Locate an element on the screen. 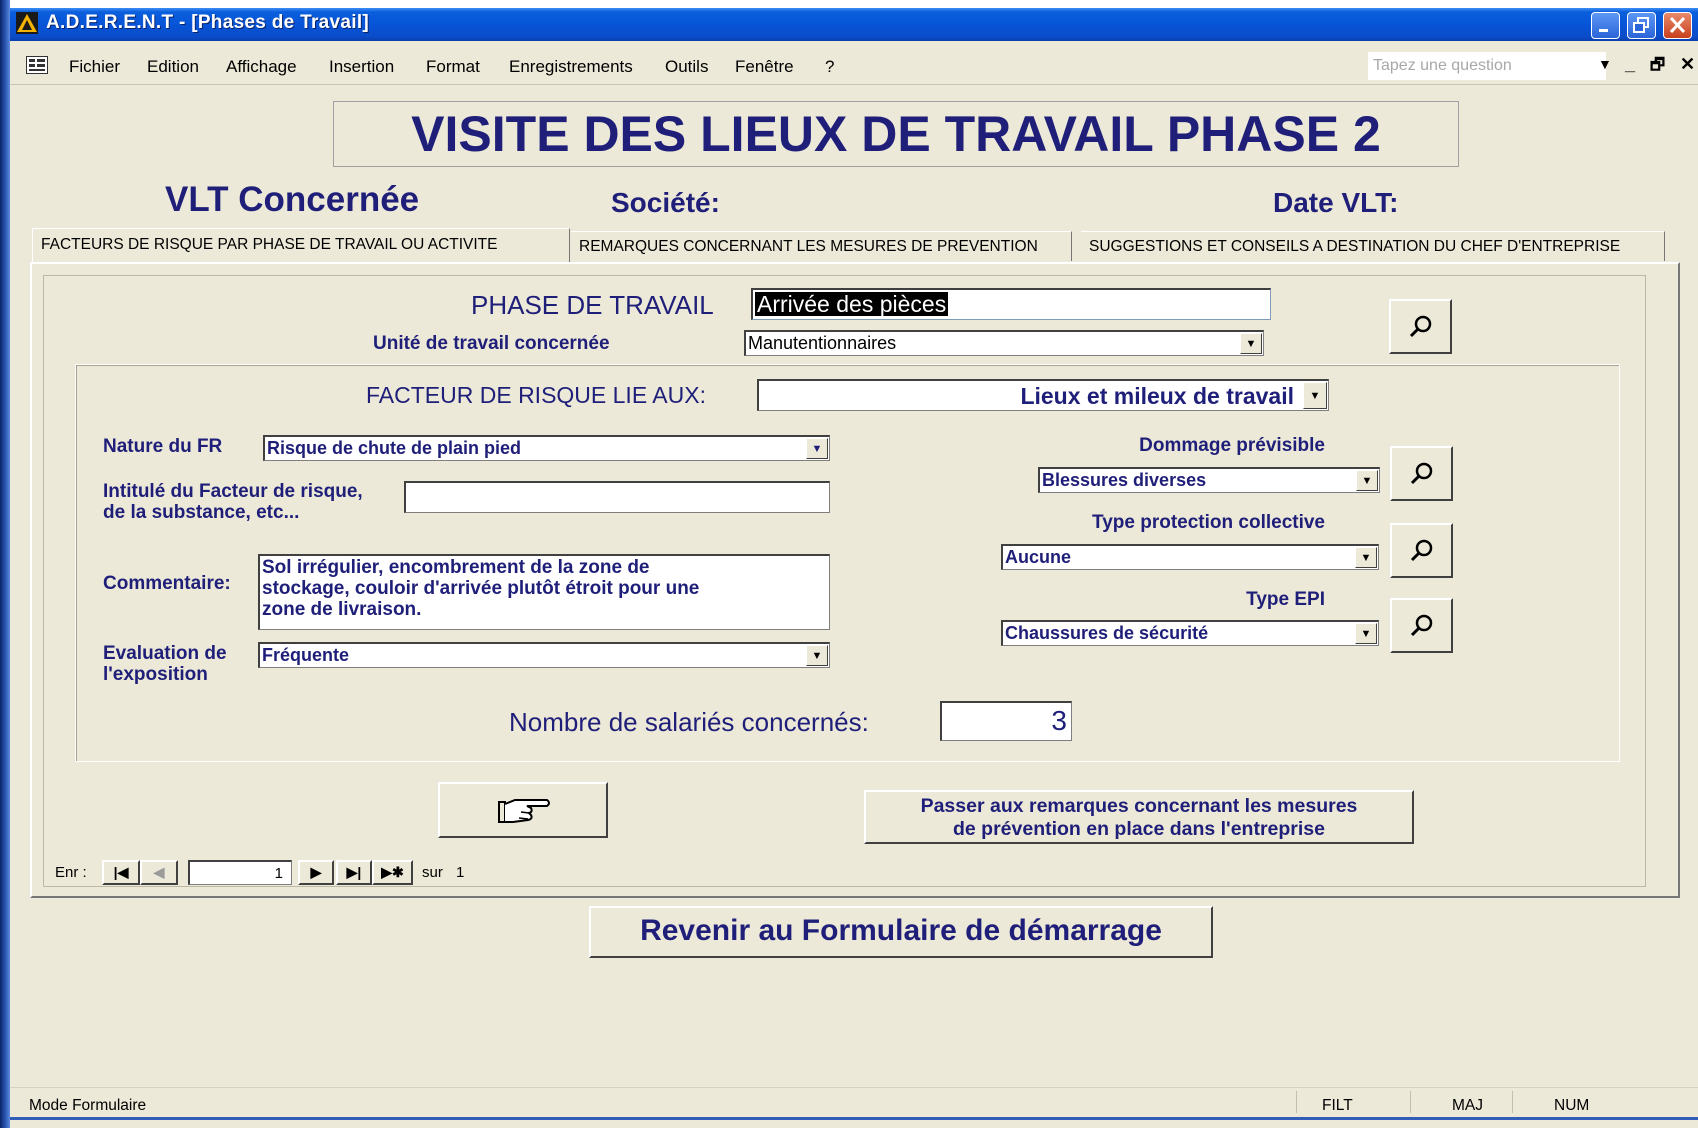 The image size is (1698, 1128). facteur-select: Lieux et mileux de travail ▼ is located at coordinates (1043, 395).